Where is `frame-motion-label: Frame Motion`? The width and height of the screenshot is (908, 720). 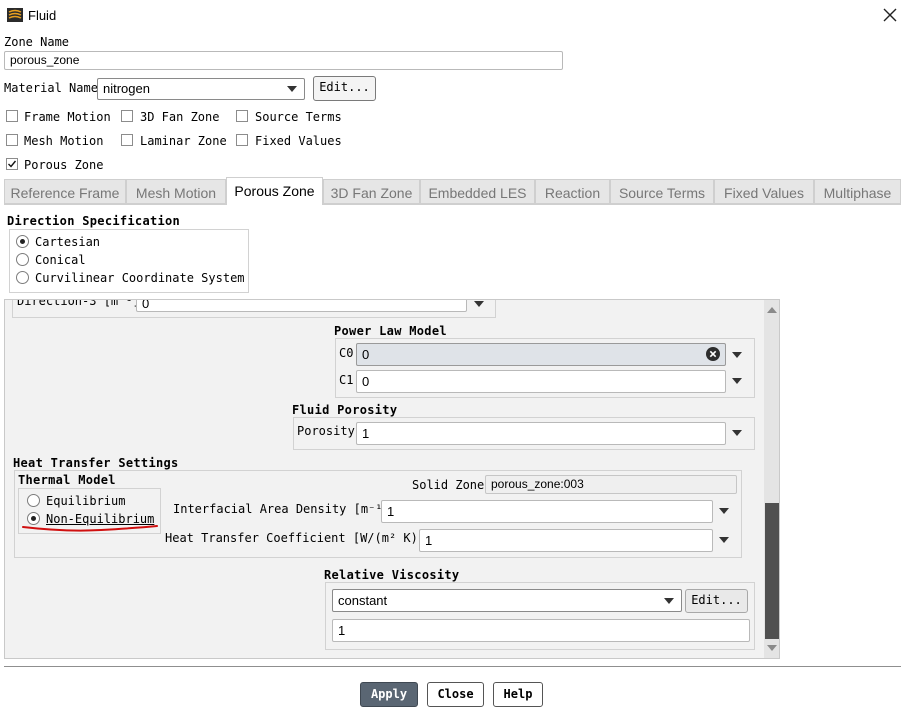
frame-motion-label: Frame Motion is located at coordinates (67, 117).